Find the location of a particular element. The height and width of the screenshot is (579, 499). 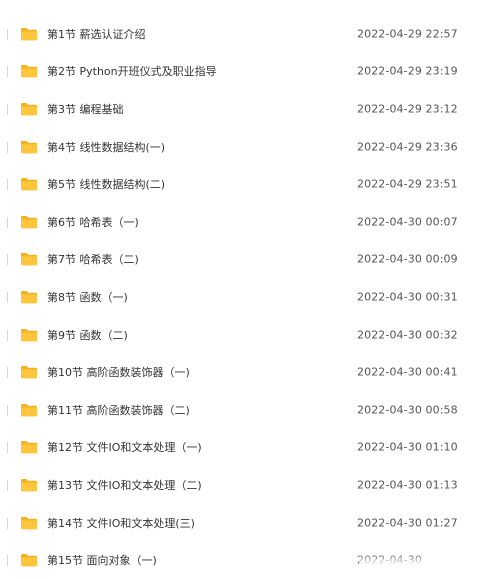

folder-name: 第12节 文件IO和文本处理（一) is located at coordinates (124, 447).